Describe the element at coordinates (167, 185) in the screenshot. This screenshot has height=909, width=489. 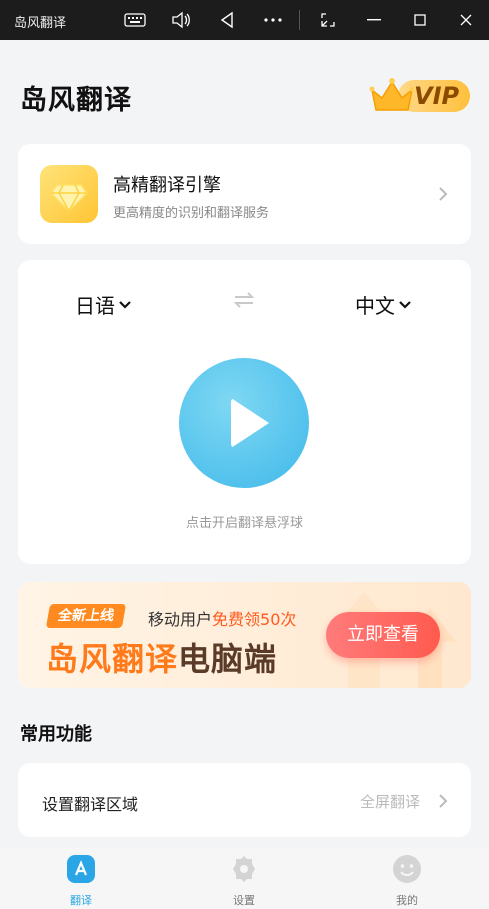
I see `engine-title: 高精翻译引擎` at that location.